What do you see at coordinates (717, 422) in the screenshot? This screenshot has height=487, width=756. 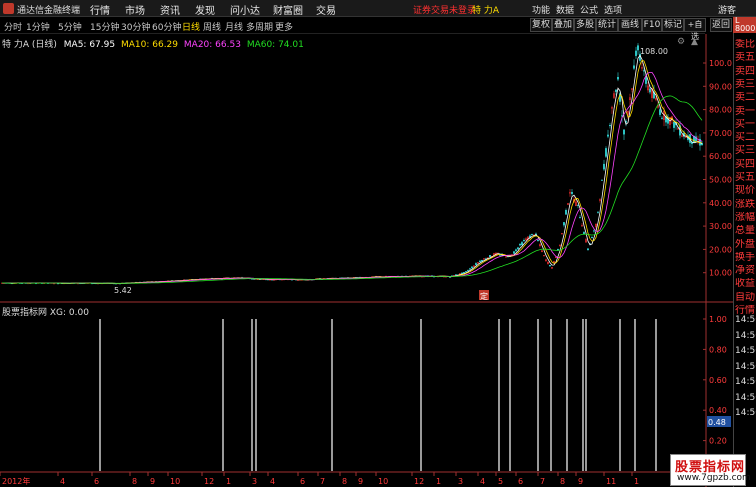 I see `current-value: 0.48` at bounding box center [717, 422].